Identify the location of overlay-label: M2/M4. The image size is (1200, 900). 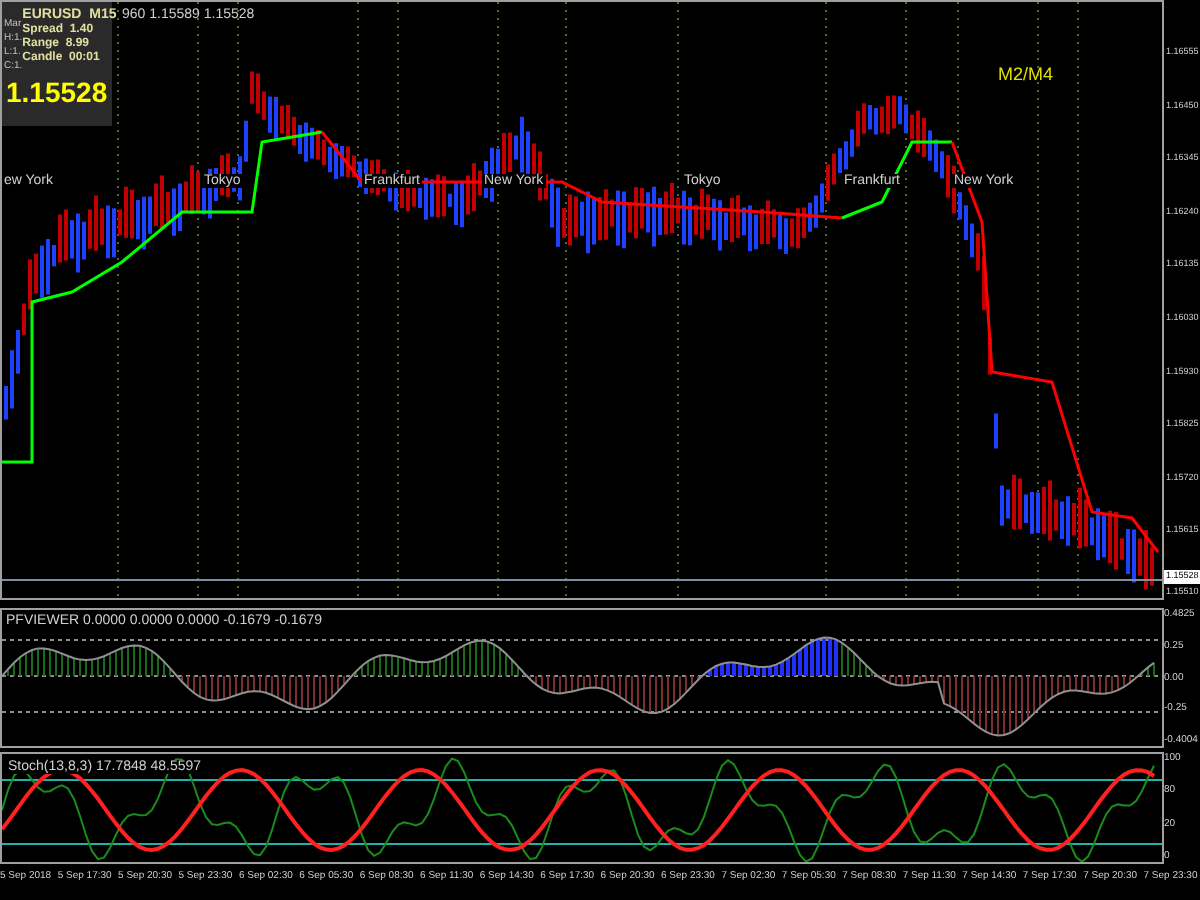
(1026, 75).